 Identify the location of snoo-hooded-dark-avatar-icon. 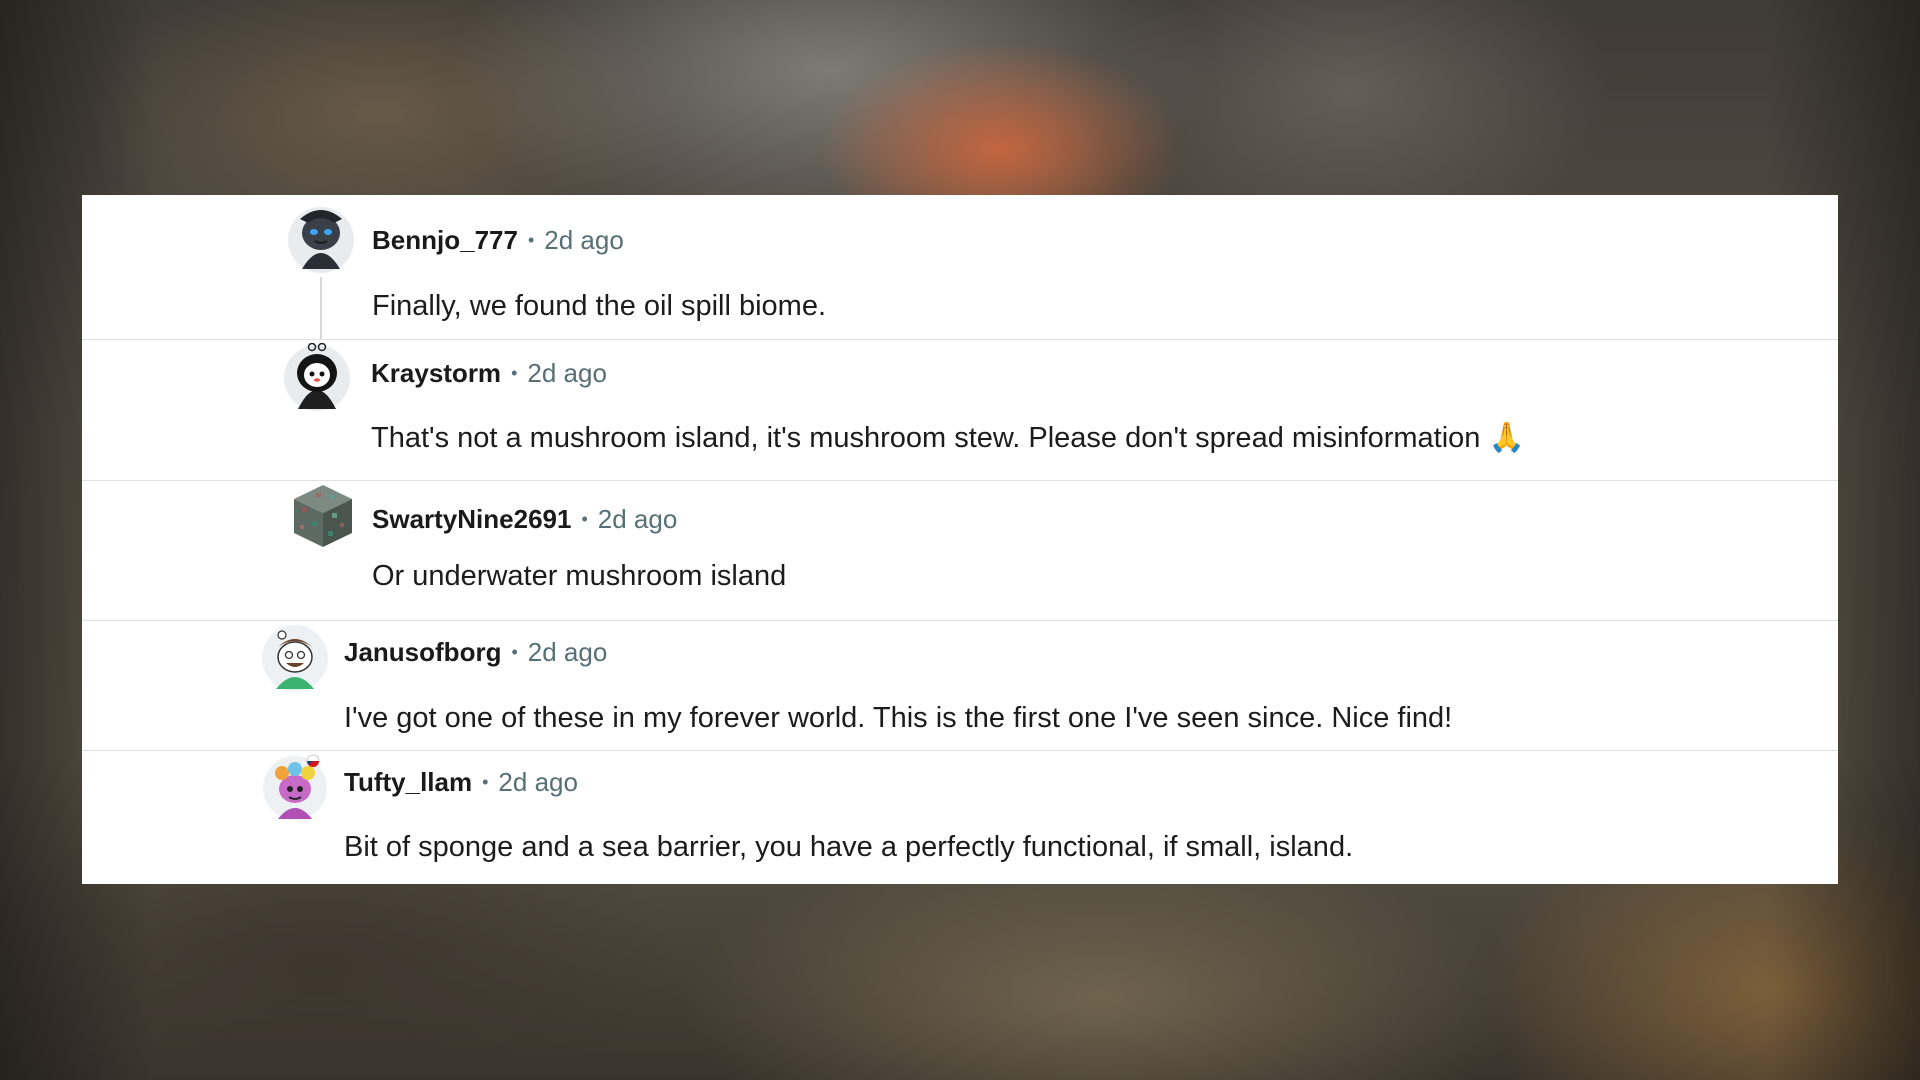
(321, 240).